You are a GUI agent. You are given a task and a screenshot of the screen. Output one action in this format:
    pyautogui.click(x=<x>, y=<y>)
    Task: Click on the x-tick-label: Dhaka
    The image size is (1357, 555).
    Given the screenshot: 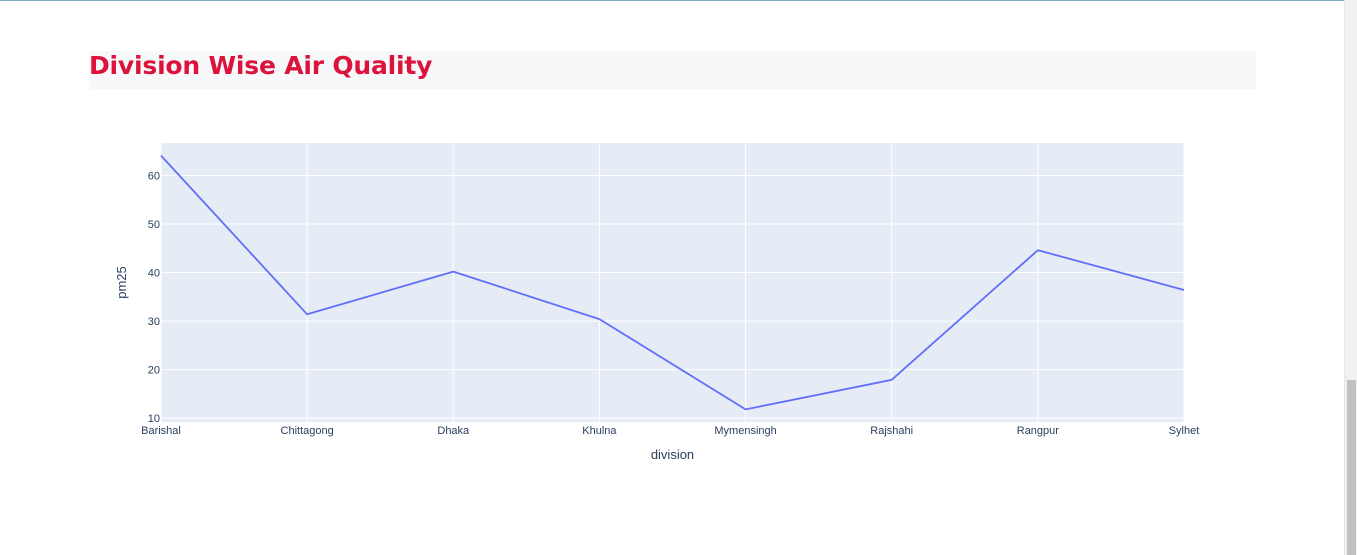 What is the action you would take?
    pyautogui.click(x=453, y=431)
    